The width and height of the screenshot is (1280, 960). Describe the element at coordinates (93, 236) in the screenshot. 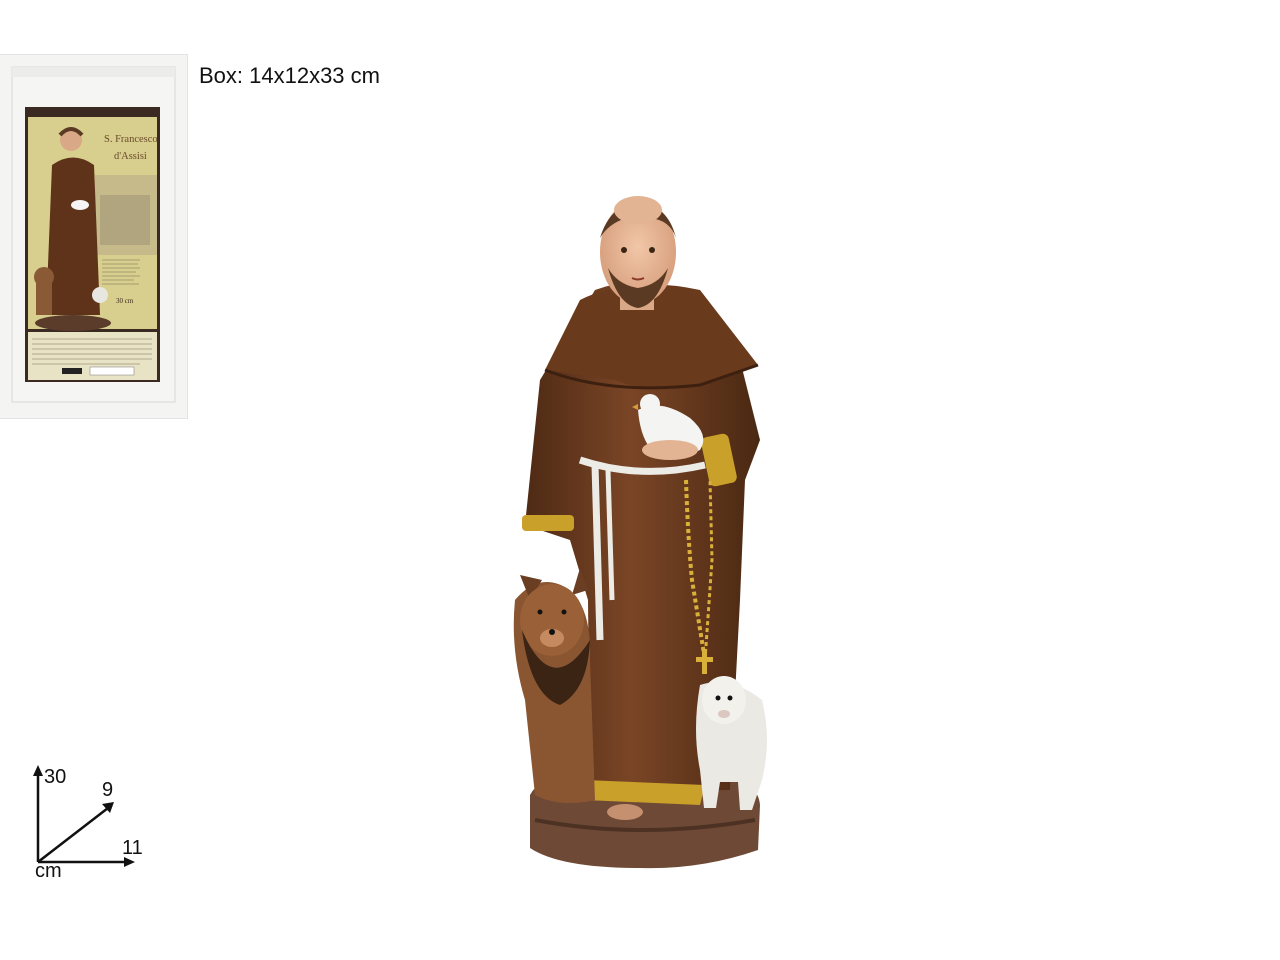

I see `product-box-photo: S. Francesco d'Assisi 30 cm` at that location.